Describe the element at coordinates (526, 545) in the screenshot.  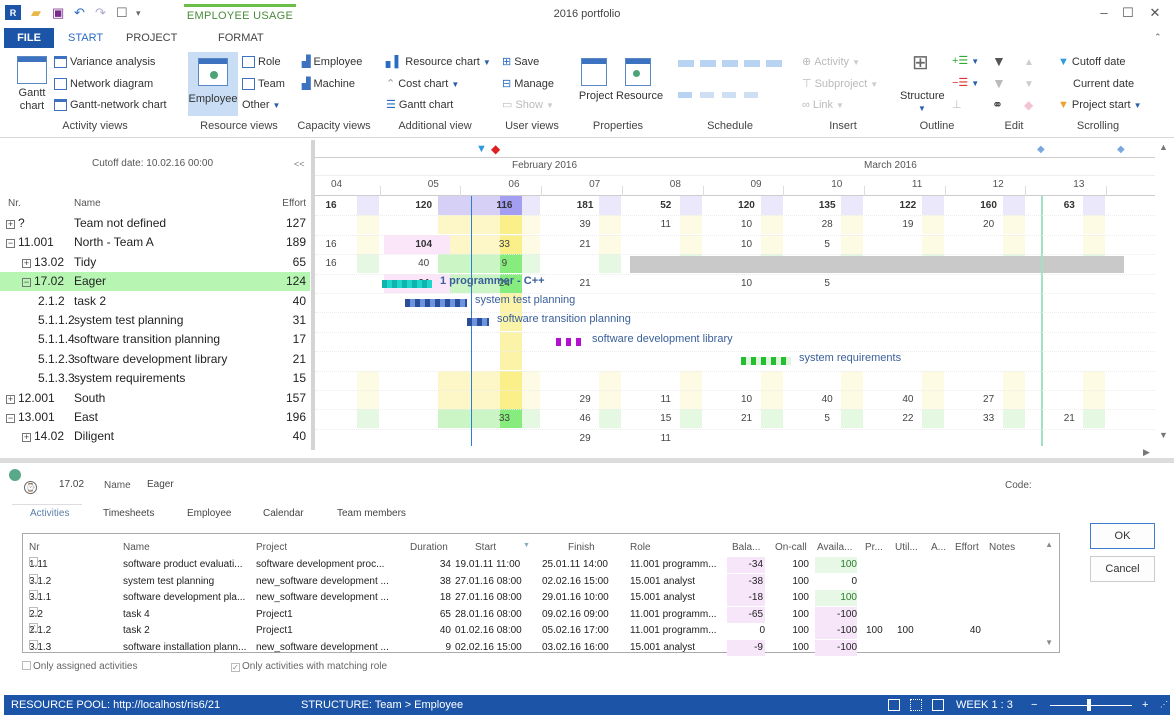
I see `sort-desc-icon: ▼` at that location.